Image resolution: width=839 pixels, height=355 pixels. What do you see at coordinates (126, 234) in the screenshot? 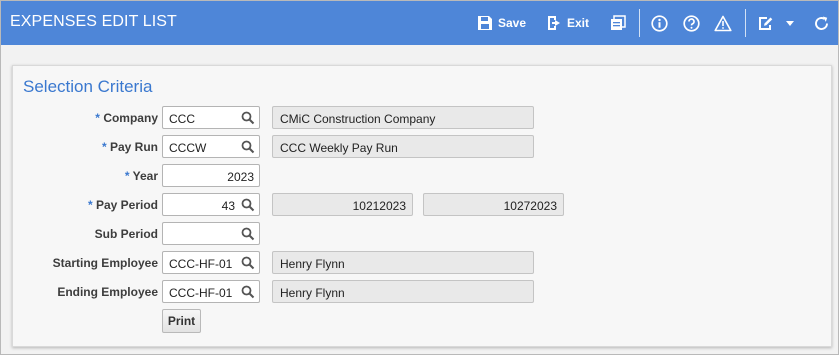
I see `sub-period-label: Sub Period` at bounding box center [126, 234].